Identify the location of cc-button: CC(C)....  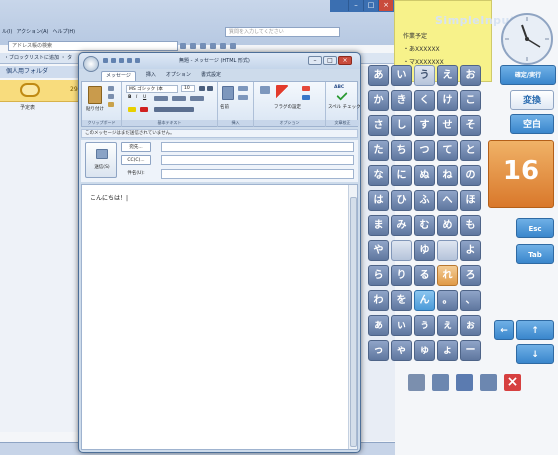
(136, 160).